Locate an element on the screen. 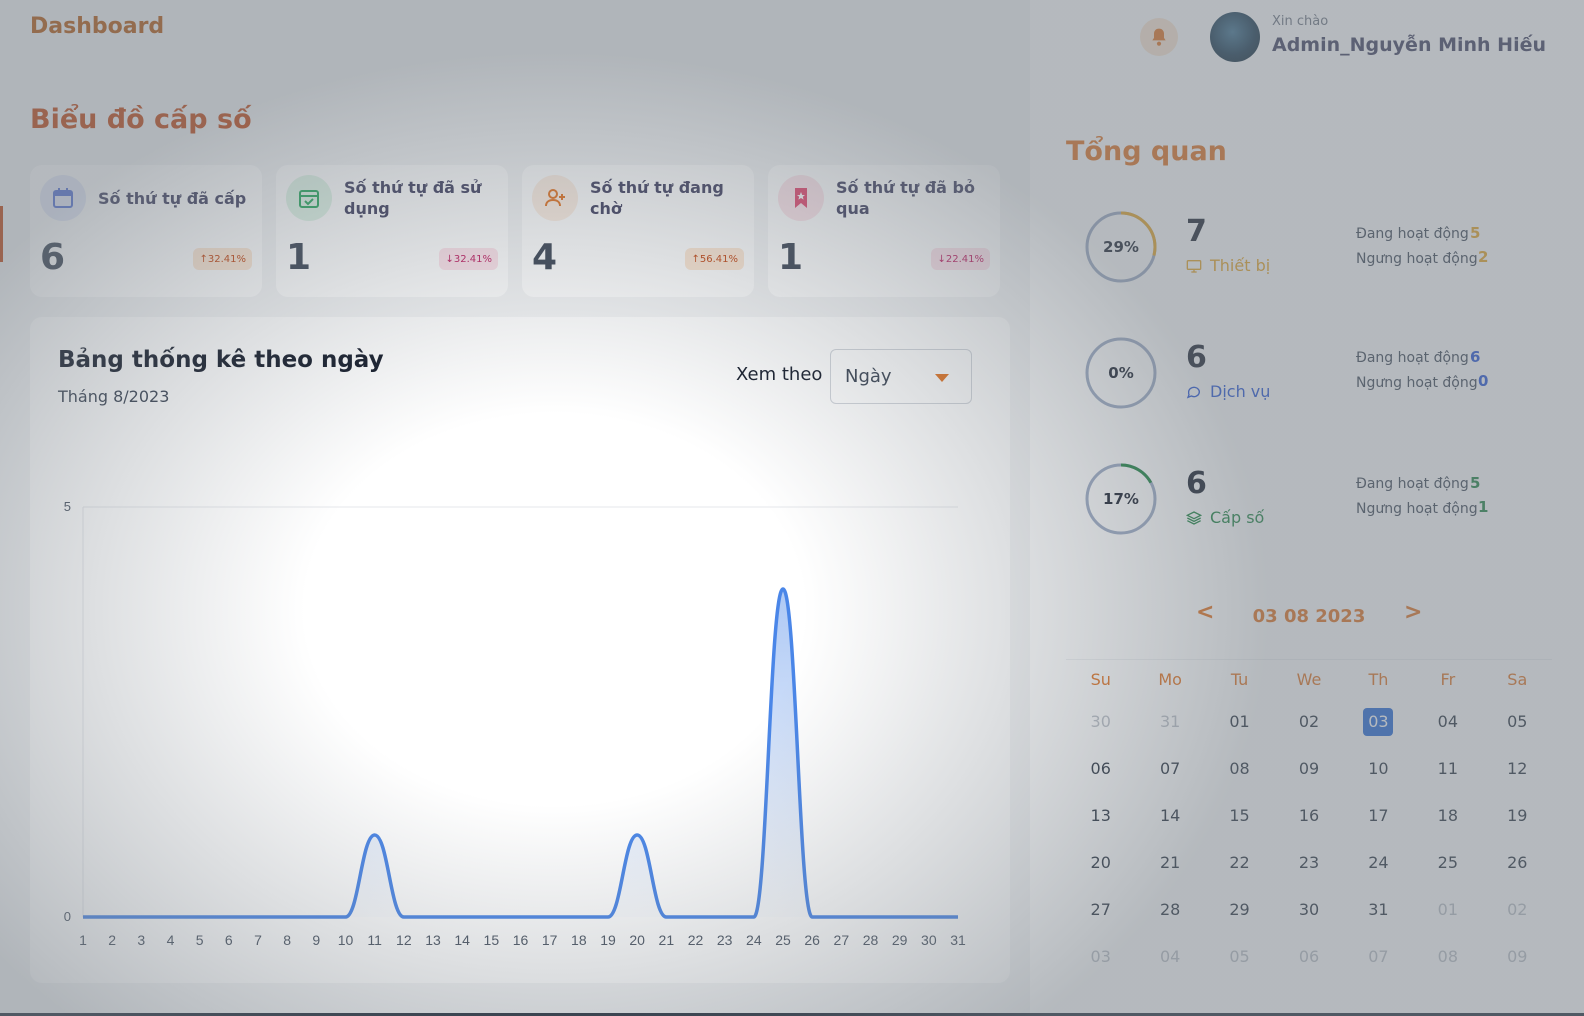 This screenshot has width=1584, height=1016. calendar-day: 17 is located at coordinates (1378, 815).